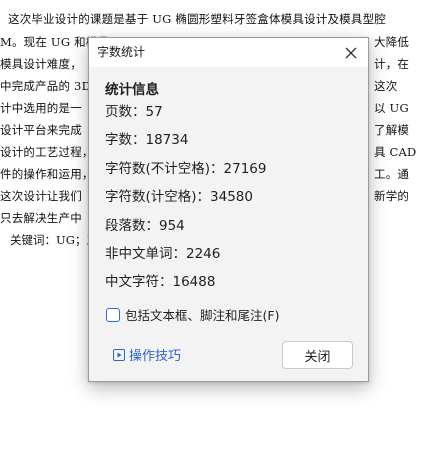  What do you see at coordinates (119, 354) in the screenshot?
I see `play-icon` at bounding box center [119, 354].